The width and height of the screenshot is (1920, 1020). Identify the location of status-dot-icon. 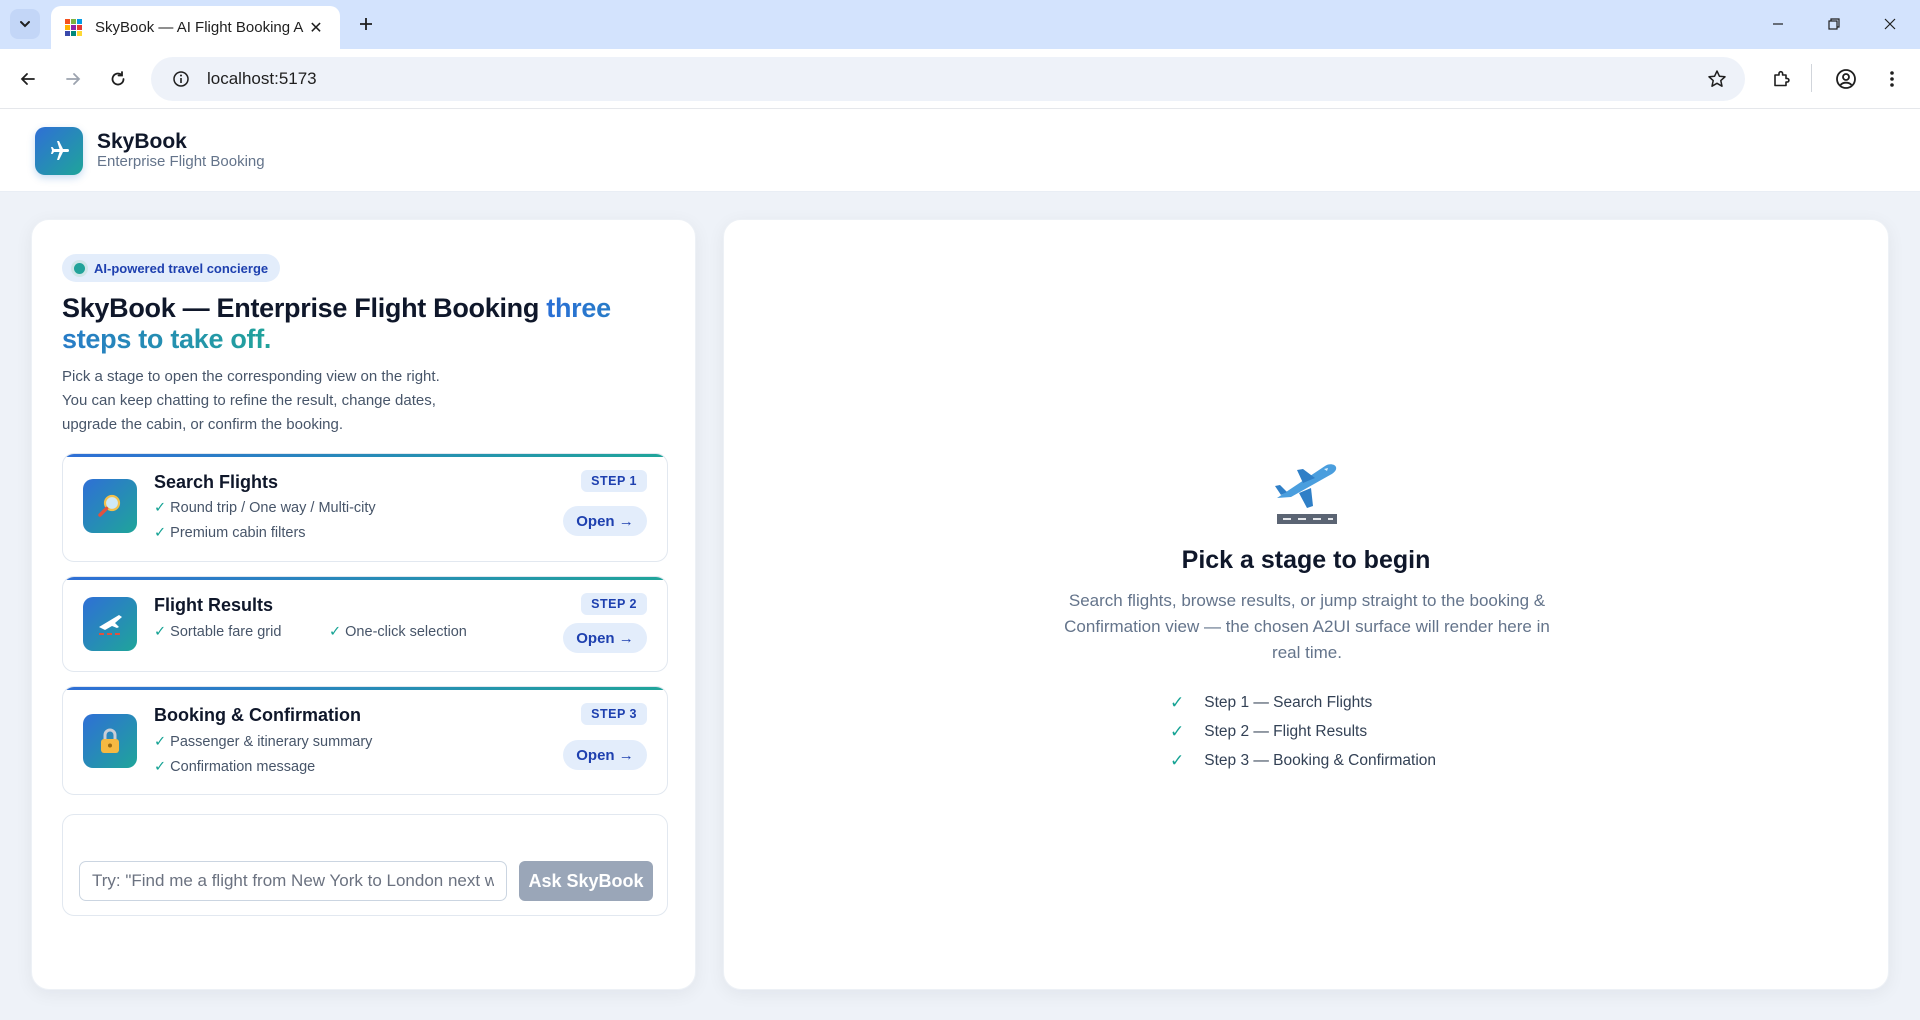
(79, 268).